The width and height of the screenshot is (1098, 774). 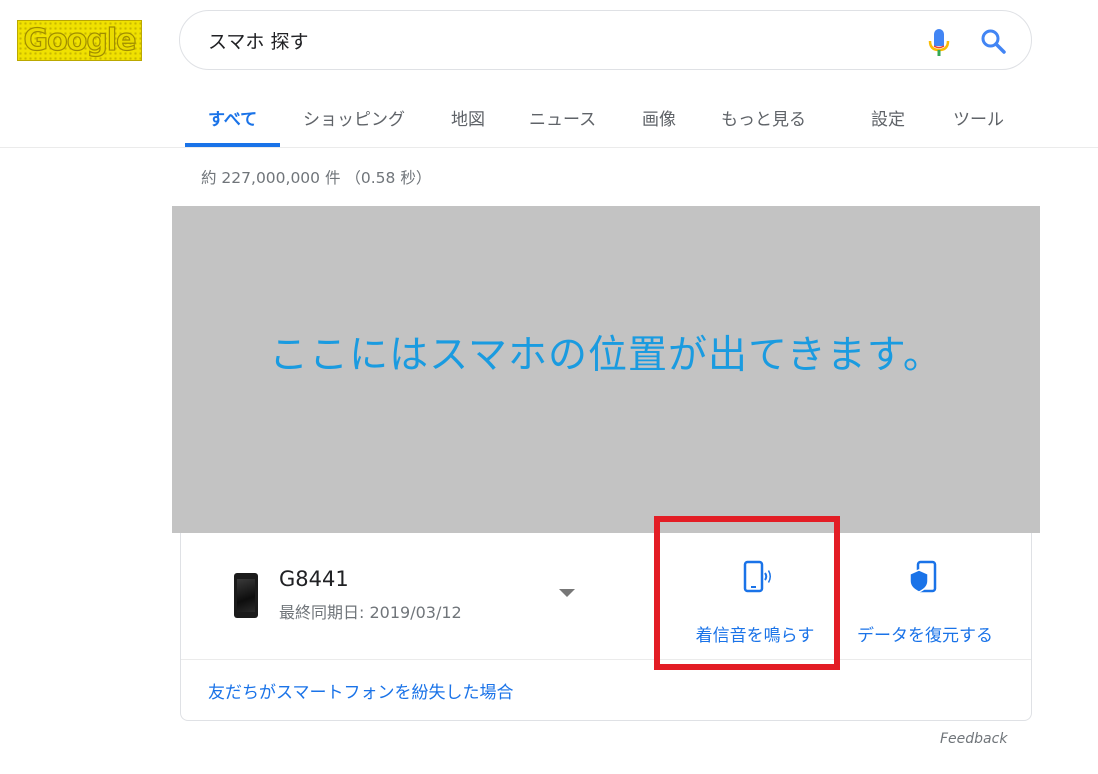 I want to click on tab-settings: 設定, so click(x=888, y=117).